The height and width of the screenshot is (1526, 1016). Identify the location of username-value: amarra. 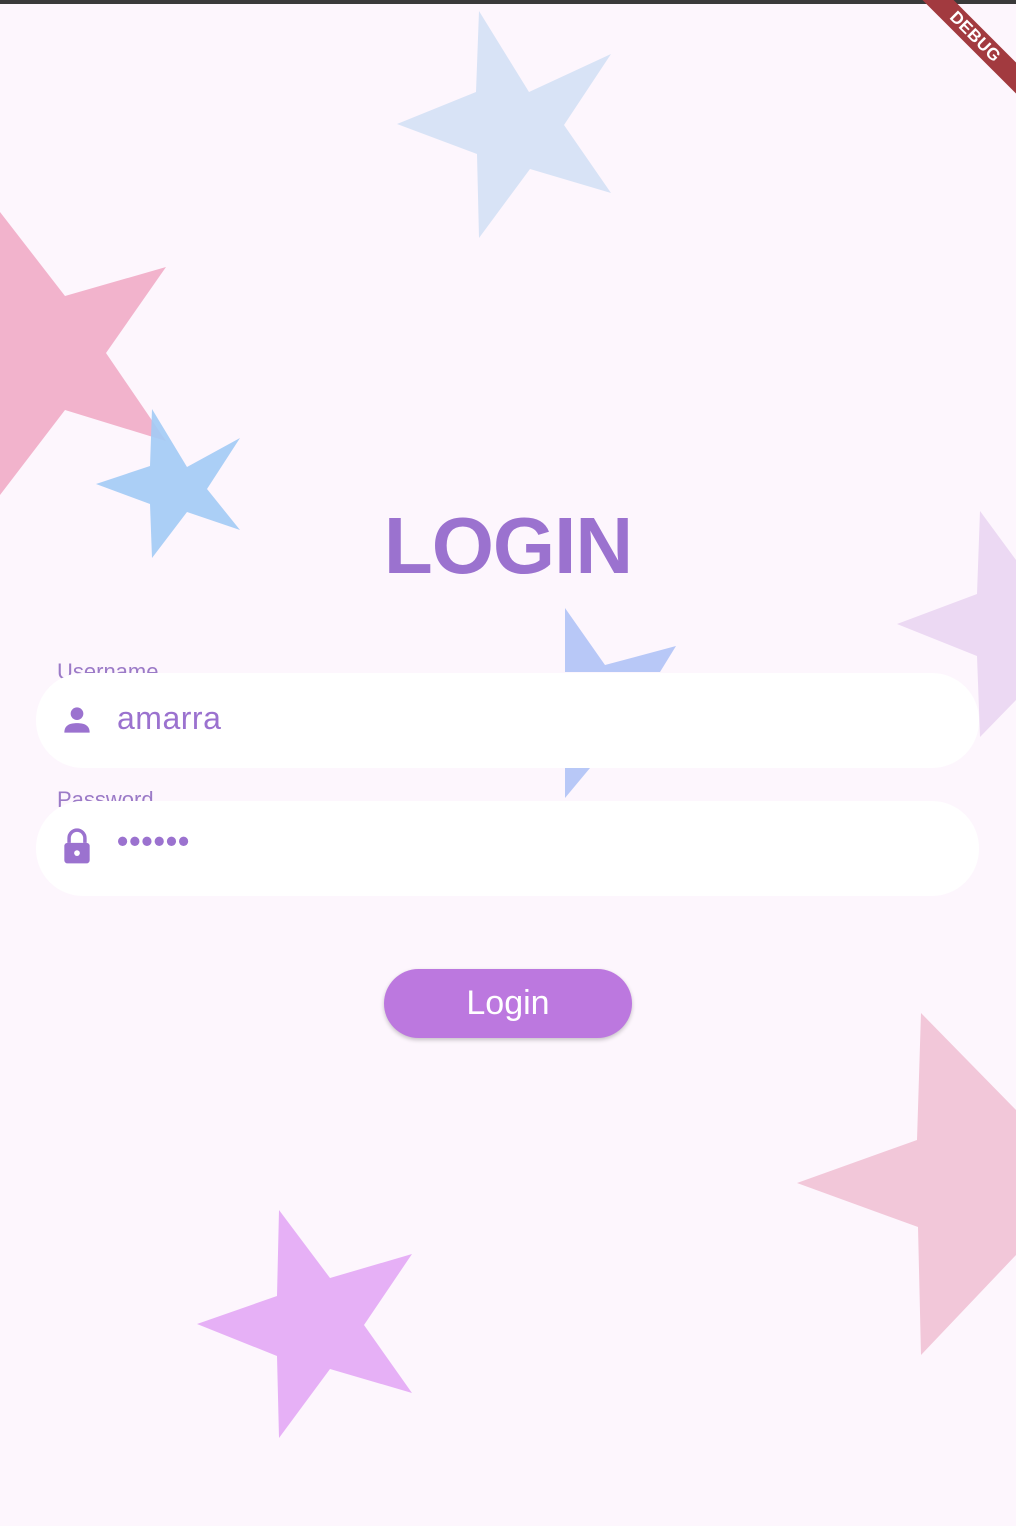
(169, 718).